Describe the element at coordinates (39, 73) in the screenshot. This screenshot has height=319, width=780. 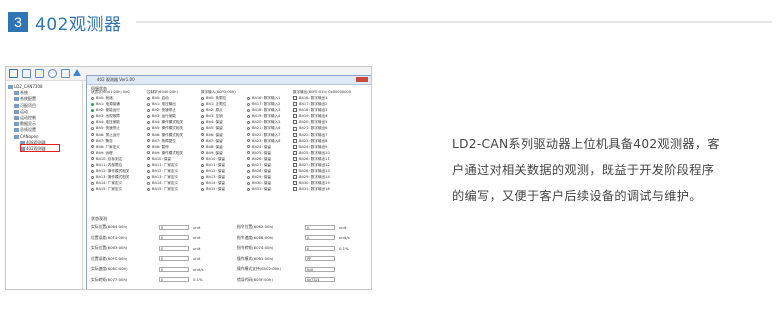
I see `save-icon` at that location.